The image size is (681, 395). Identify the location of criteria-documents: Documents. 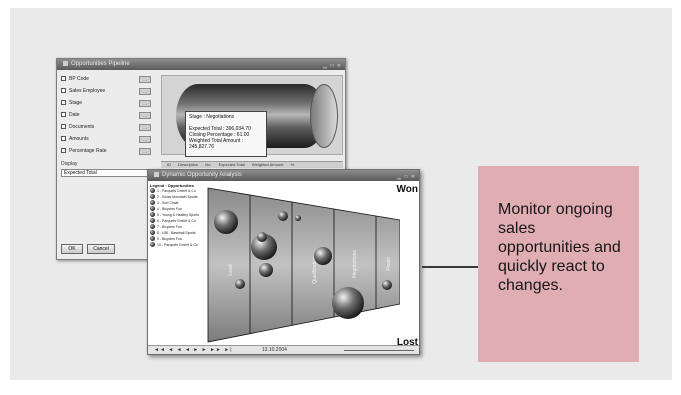
(77, 127).